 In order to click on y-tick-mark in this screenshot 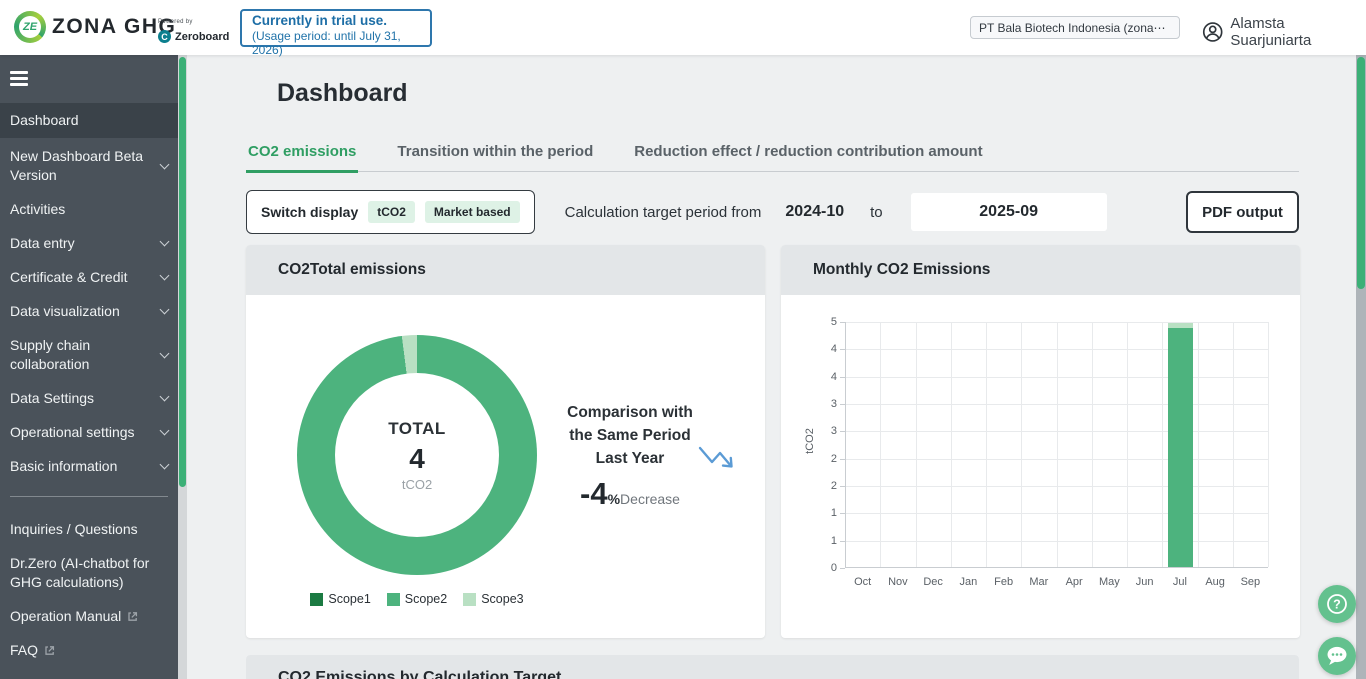, I will do `click(842, 568)`.